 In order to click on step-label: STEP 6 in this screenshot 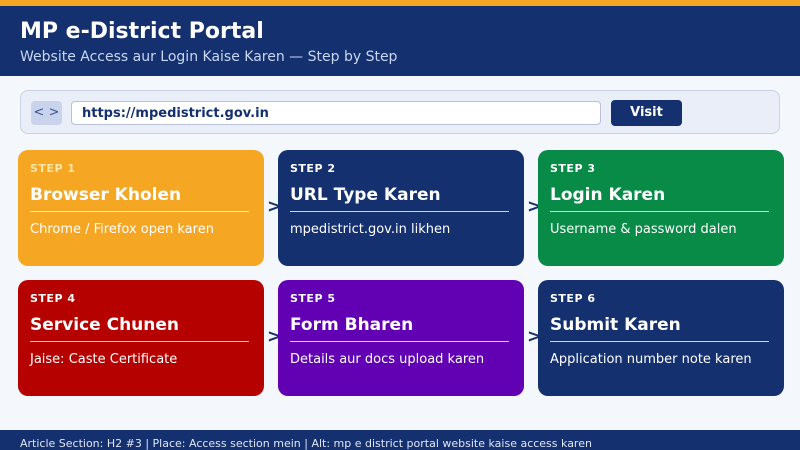, I will do `click(573, 298)`.